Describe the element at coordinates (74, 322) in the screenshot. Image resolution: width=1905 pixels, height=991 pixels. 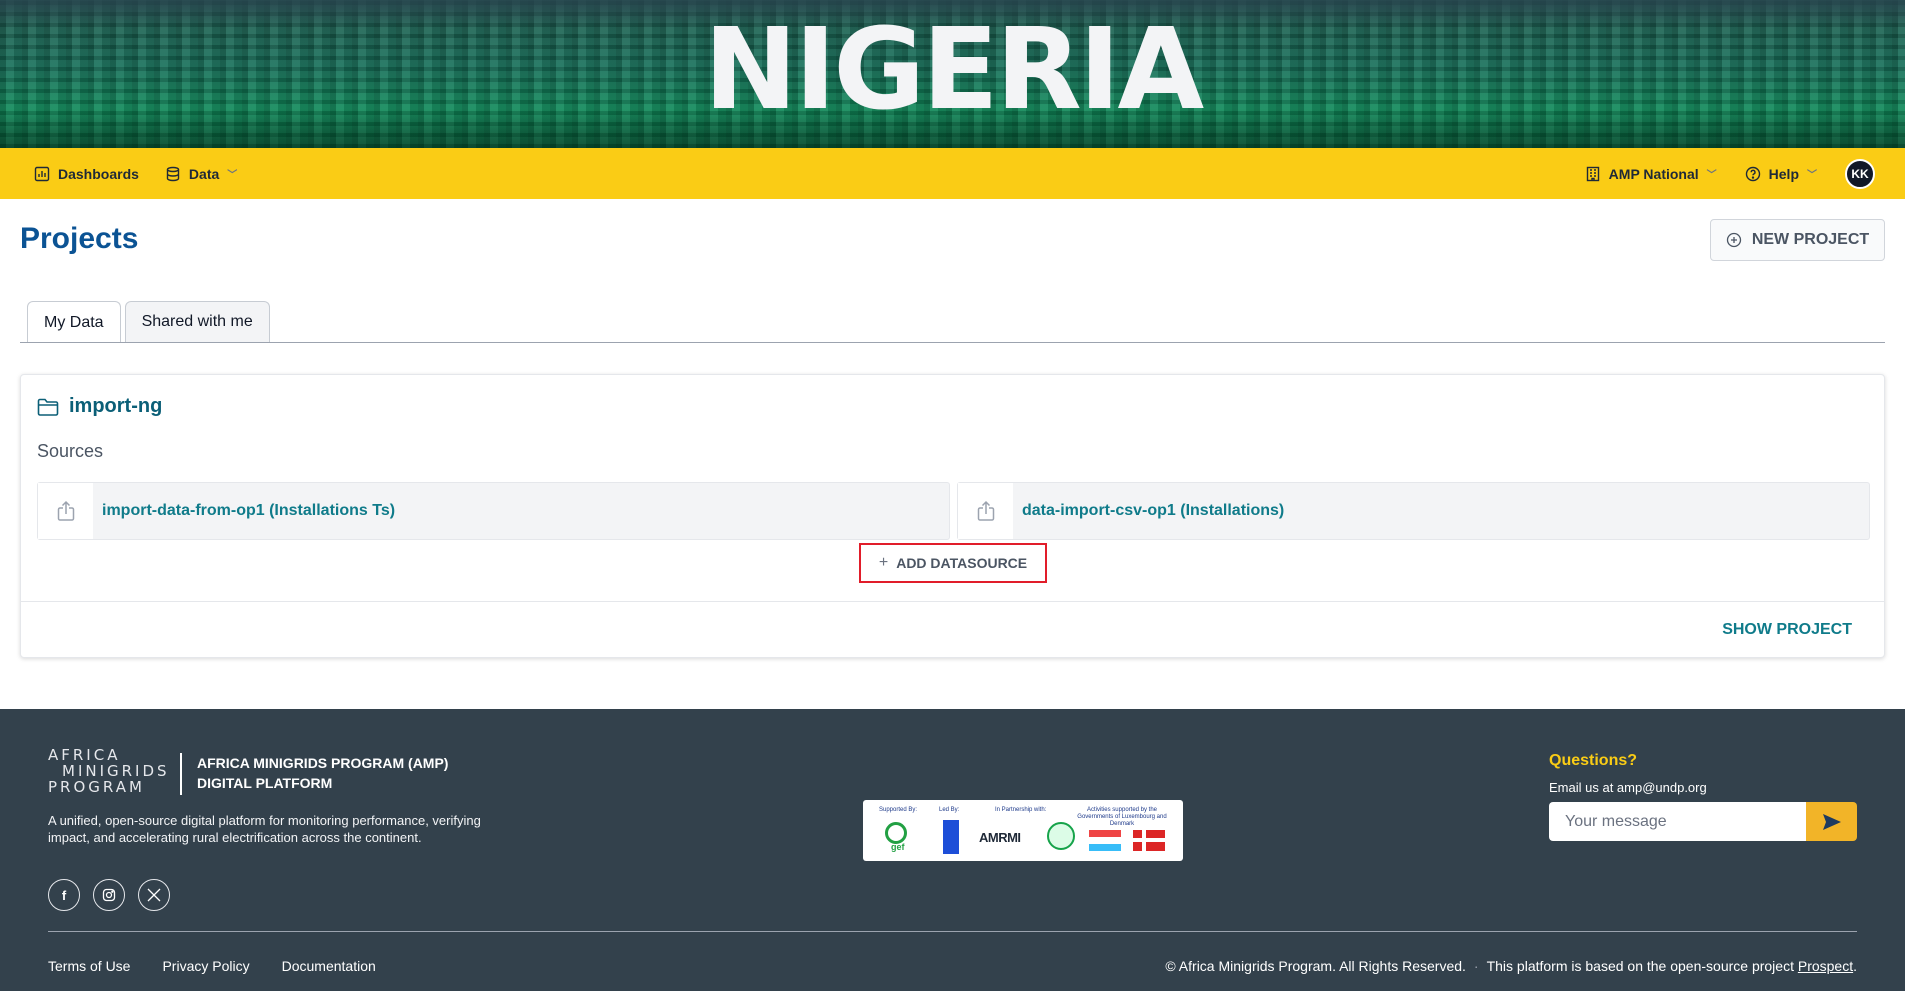
I see `tab-my-data: My Data` at that location.